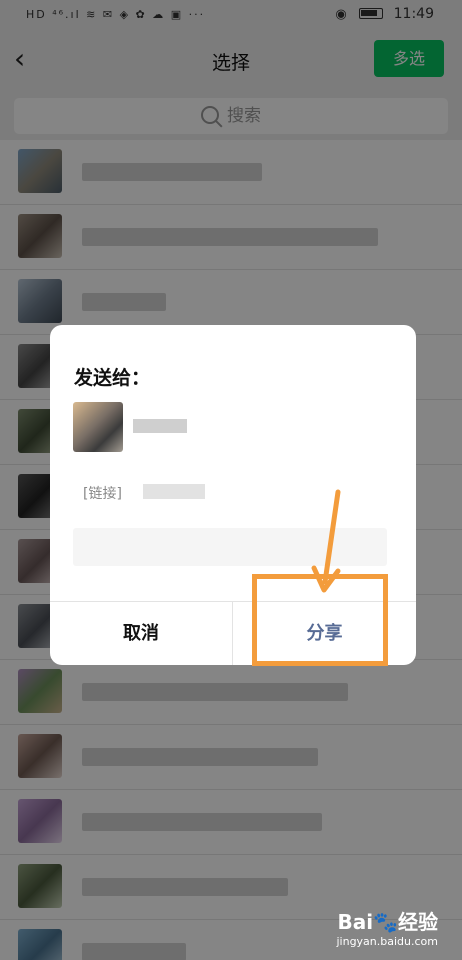 This screenshot has width=462, height=960. What do you see at coordinates (174, 491) in the screenshot?
I see `link-title` at bounding box center [174, 491].